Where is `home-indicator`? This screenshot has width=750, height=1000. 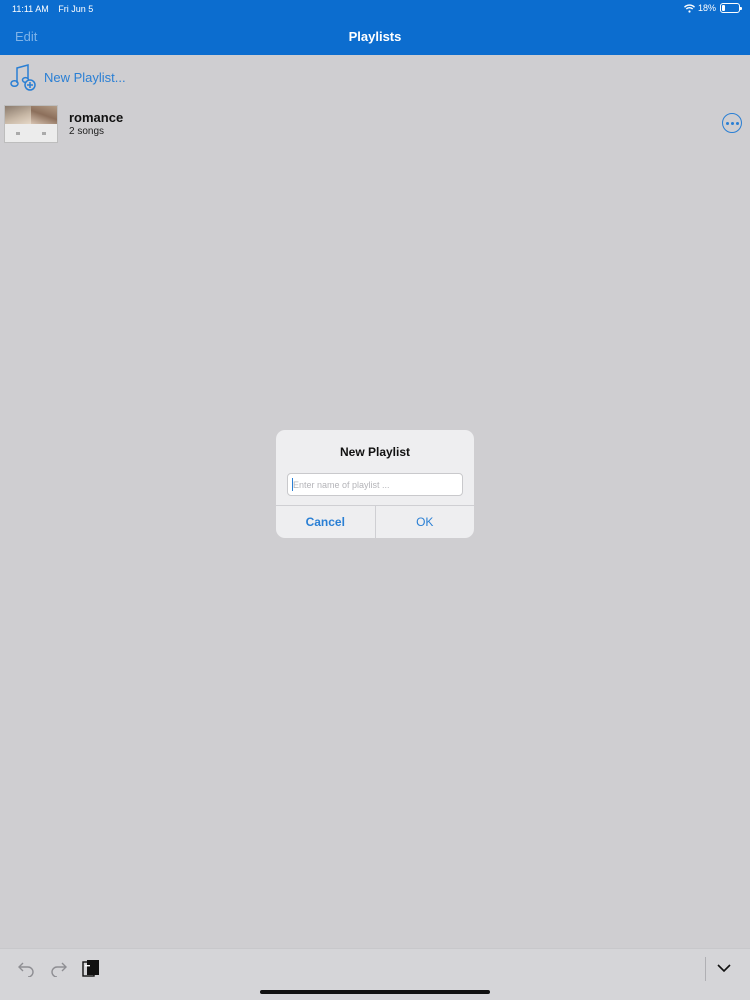 home-indicator is located at coordinates (375, 992).